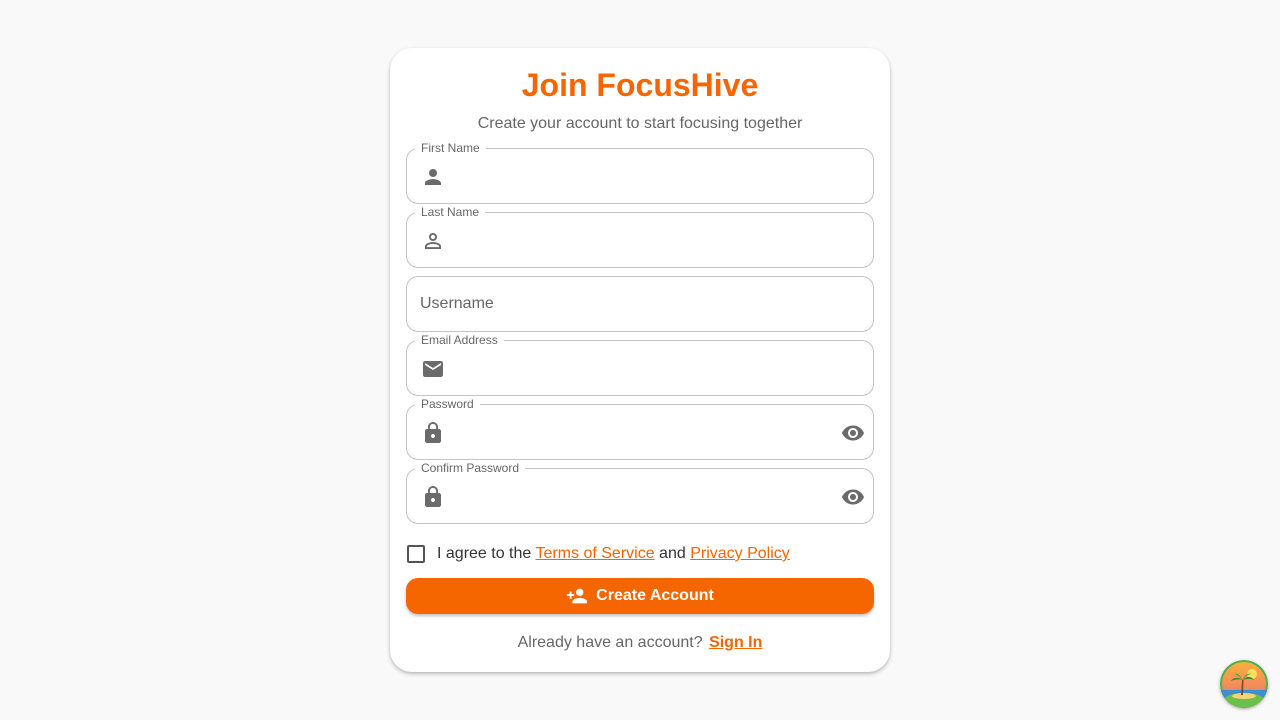 This screenshot has height=720, width=1280. I want to click on terms-of-service-link: Terms of Service, so click(594, 553).